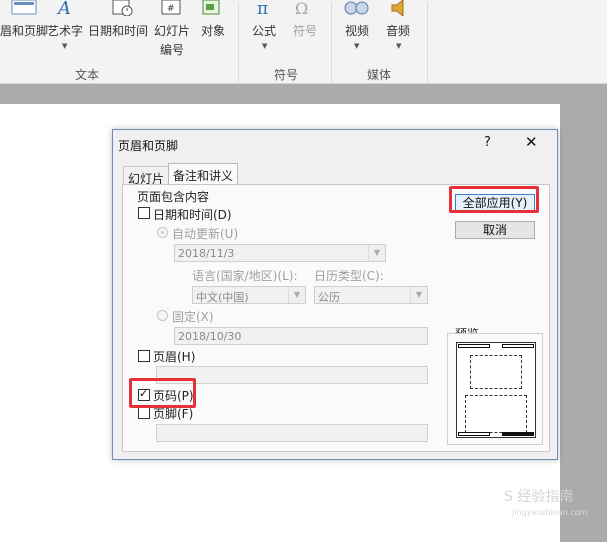 This screenshot has width=607, height=542. What do you see at coordinates (193, 317) in the screenshot?
I see `fixed-label: 固定(X)` at bounding box center [193, 317].